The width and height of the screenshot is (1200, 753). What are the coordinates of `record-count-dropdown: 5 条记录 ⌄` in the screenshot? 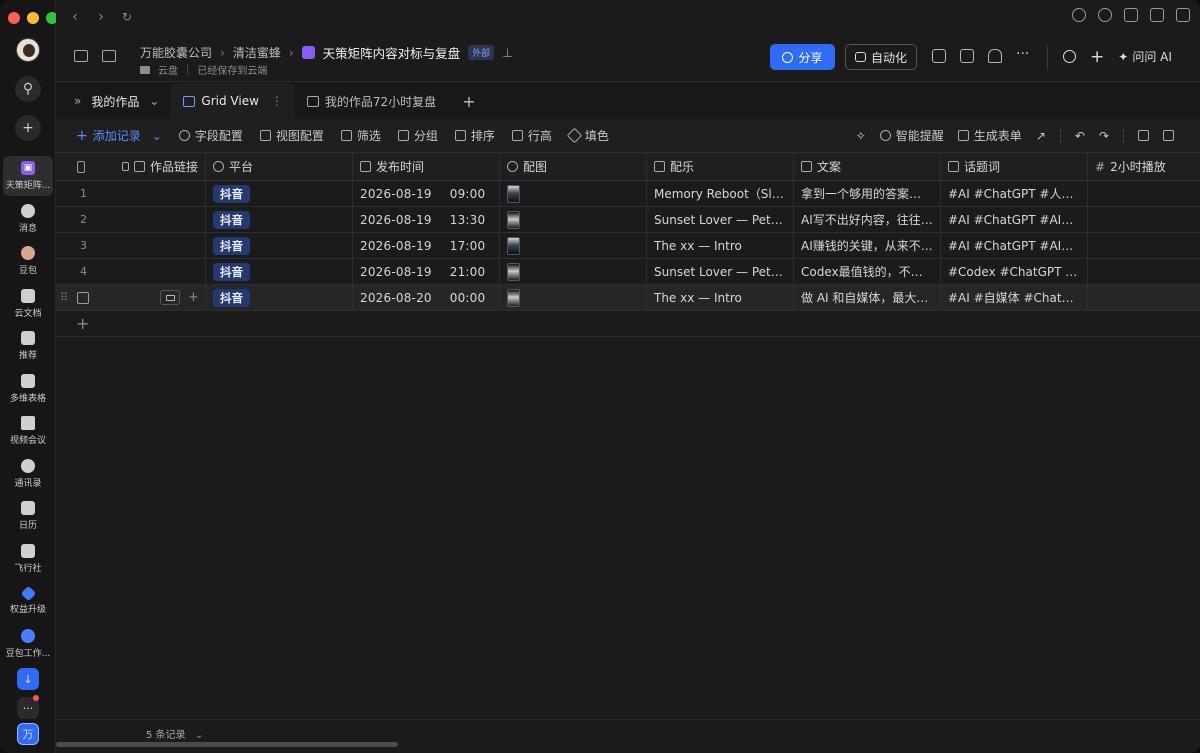 It's located at (174, 733).